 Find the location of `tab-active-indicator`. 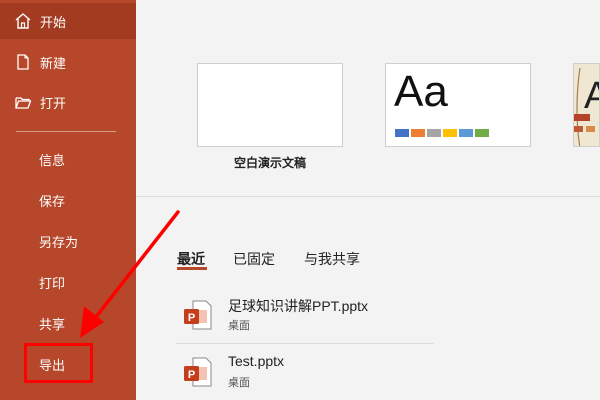

tab-active-indicator is located at coordinates (192, 268).